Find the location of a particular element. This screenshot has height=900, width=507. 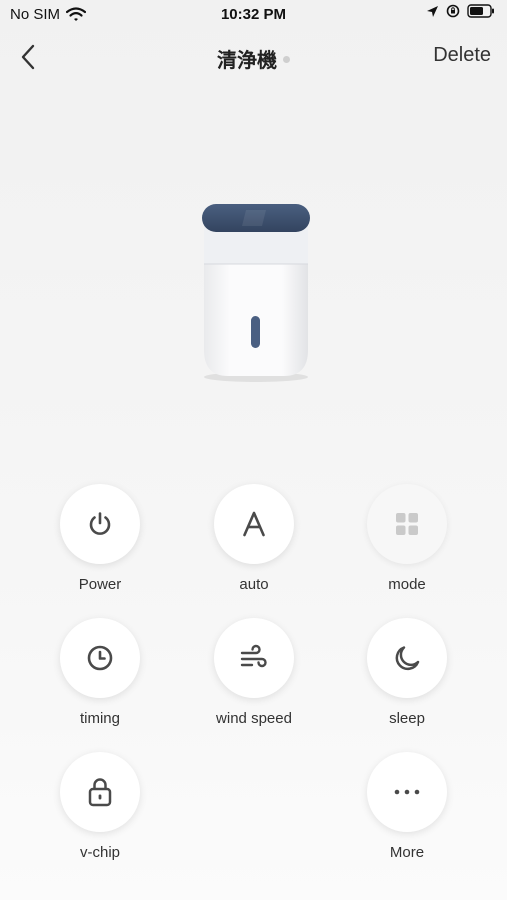

wind-speed-label: wind speed is located at coordinates (254, 718).